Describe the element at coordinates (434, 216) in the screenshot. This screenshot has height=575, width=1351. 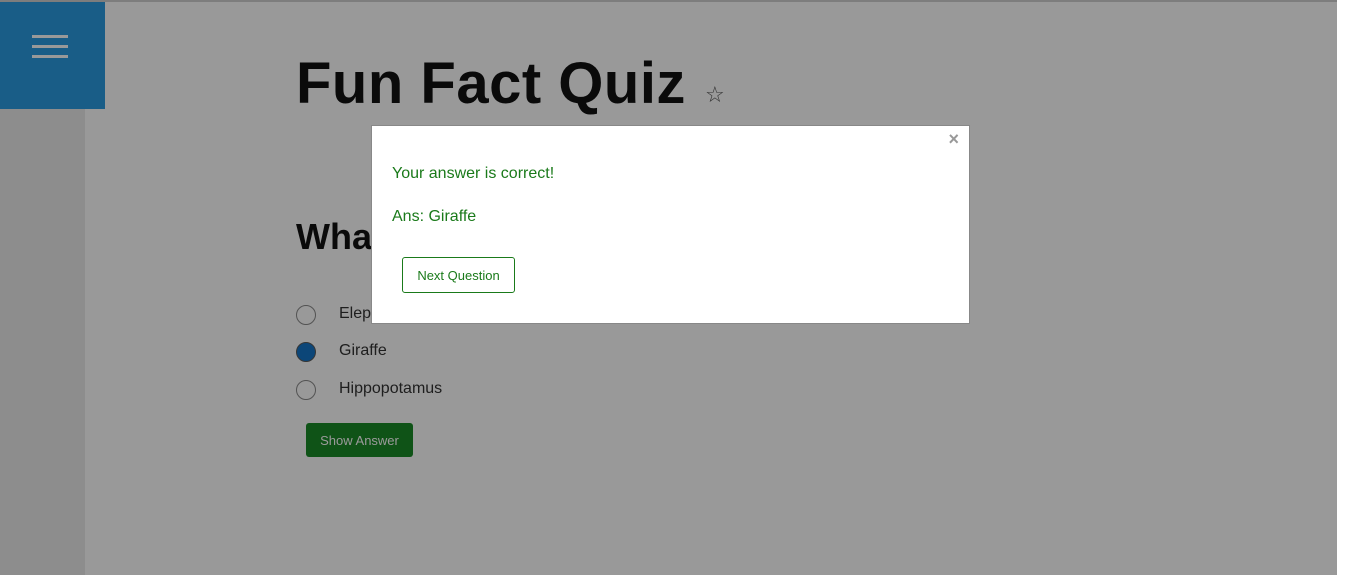
I see `correct-answer: Ans: Giraffe` at that location.